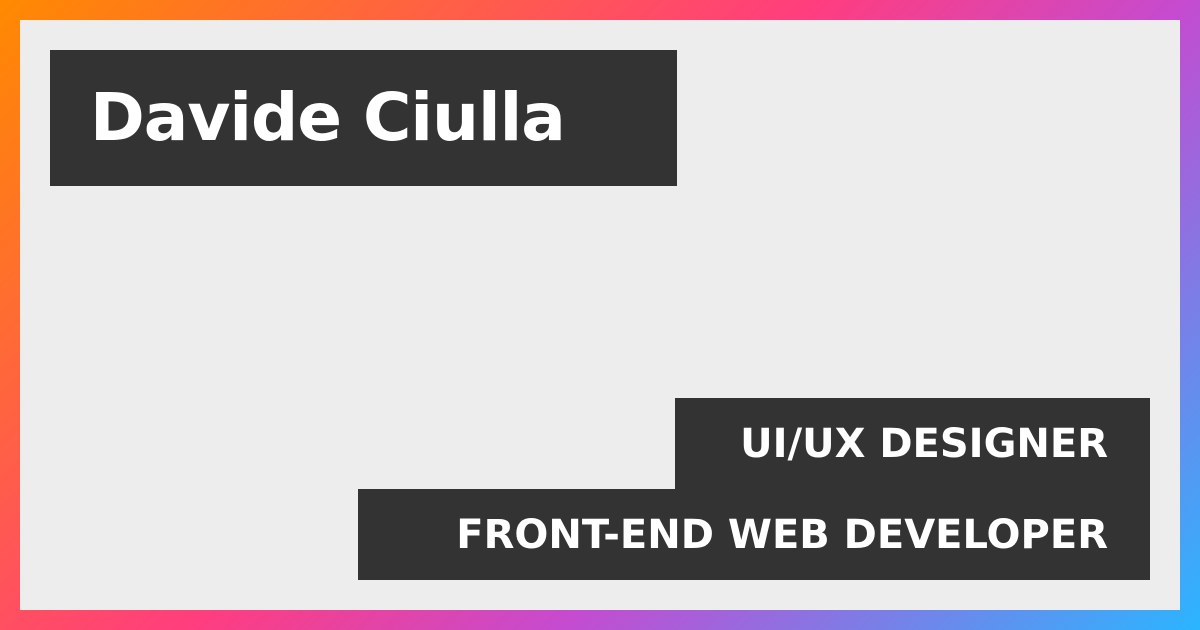  I want to click on role-title-designer: UI/UX DESIGNER, so click(924, 444).